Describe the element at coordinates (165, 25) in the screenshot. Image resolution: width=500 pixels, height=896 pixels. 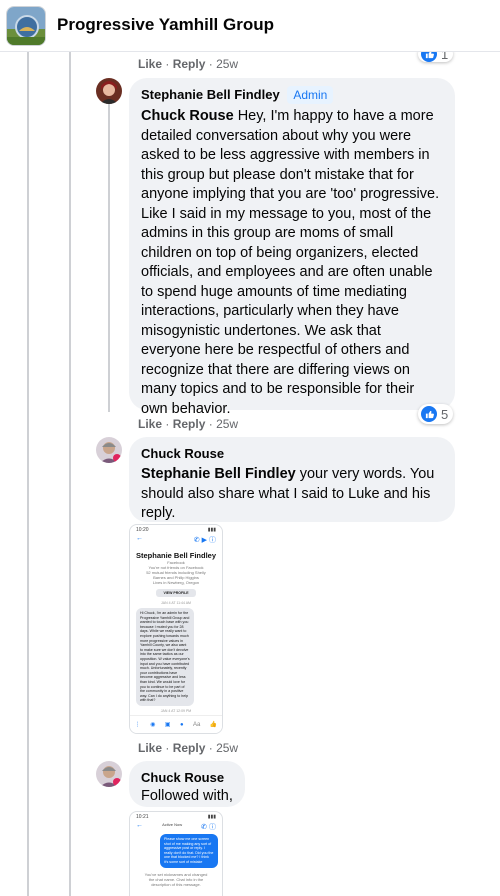
I see `group-title: Progressive Yamhill Group` at that location.